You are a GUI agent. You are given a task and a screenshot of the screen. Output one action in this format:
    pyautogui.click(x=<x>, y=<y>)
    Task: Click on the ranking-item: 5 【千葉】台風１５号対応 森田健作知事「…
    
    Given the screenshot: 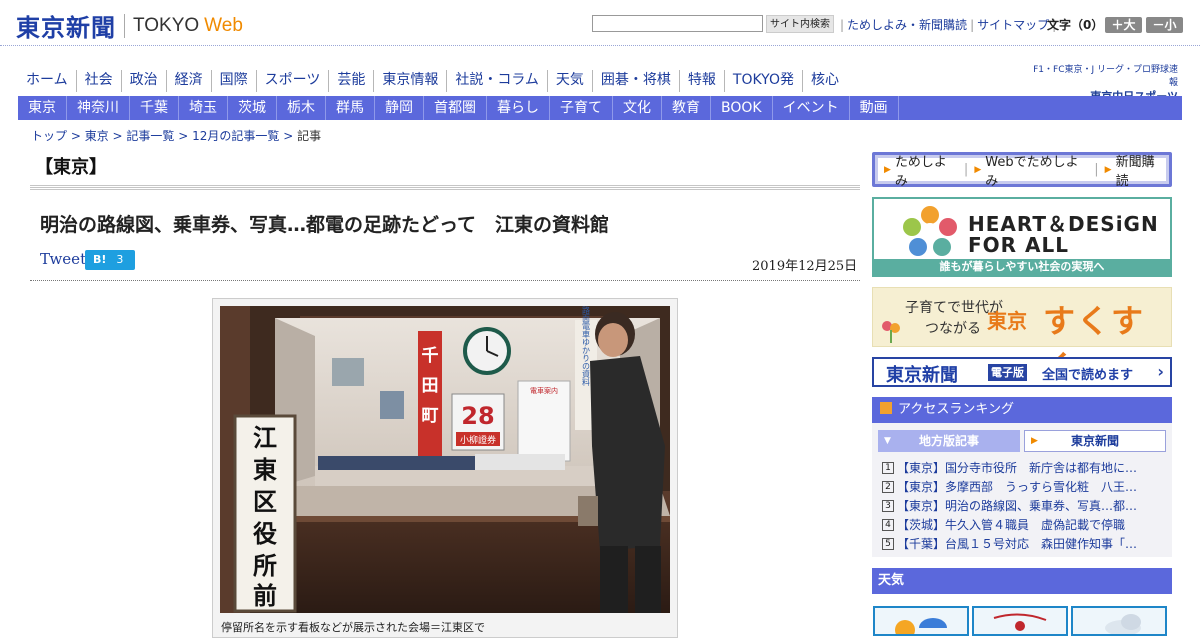 What is the action you would take?
    pyautogui.click(x=1024, y=544)
    